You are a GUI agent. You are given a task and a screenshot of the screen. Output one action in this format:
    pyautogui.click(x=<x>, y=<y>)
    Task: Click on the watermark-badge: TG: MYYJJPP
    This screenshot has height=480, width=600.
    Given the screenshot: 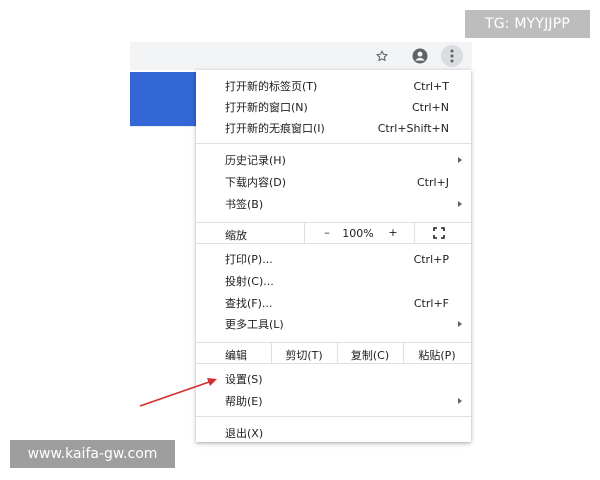 What is the action you would take?
    pyautogui.click(x=527, y=24)
    